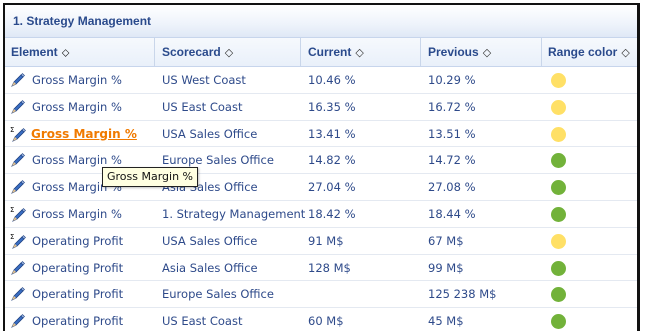 This screenshot has height=334, width=648. What do you see at coordinates (332, 133) in the screenshot?
I see `current-value-cell: 13.41 %` at bounding box center [332, 133].